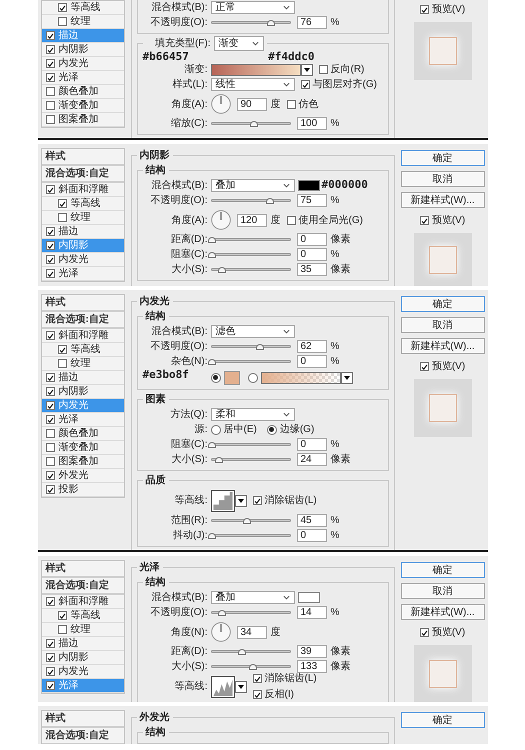  What do you see at coordinates (239, 43) in the screenshot?
I see `dropdown: 渐变` at bounding box center [239, 43].